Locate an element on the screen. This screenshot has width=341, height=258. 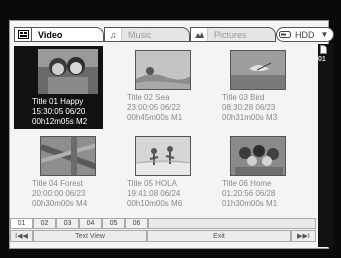
picture-icon is located at coordinates (199, 34).